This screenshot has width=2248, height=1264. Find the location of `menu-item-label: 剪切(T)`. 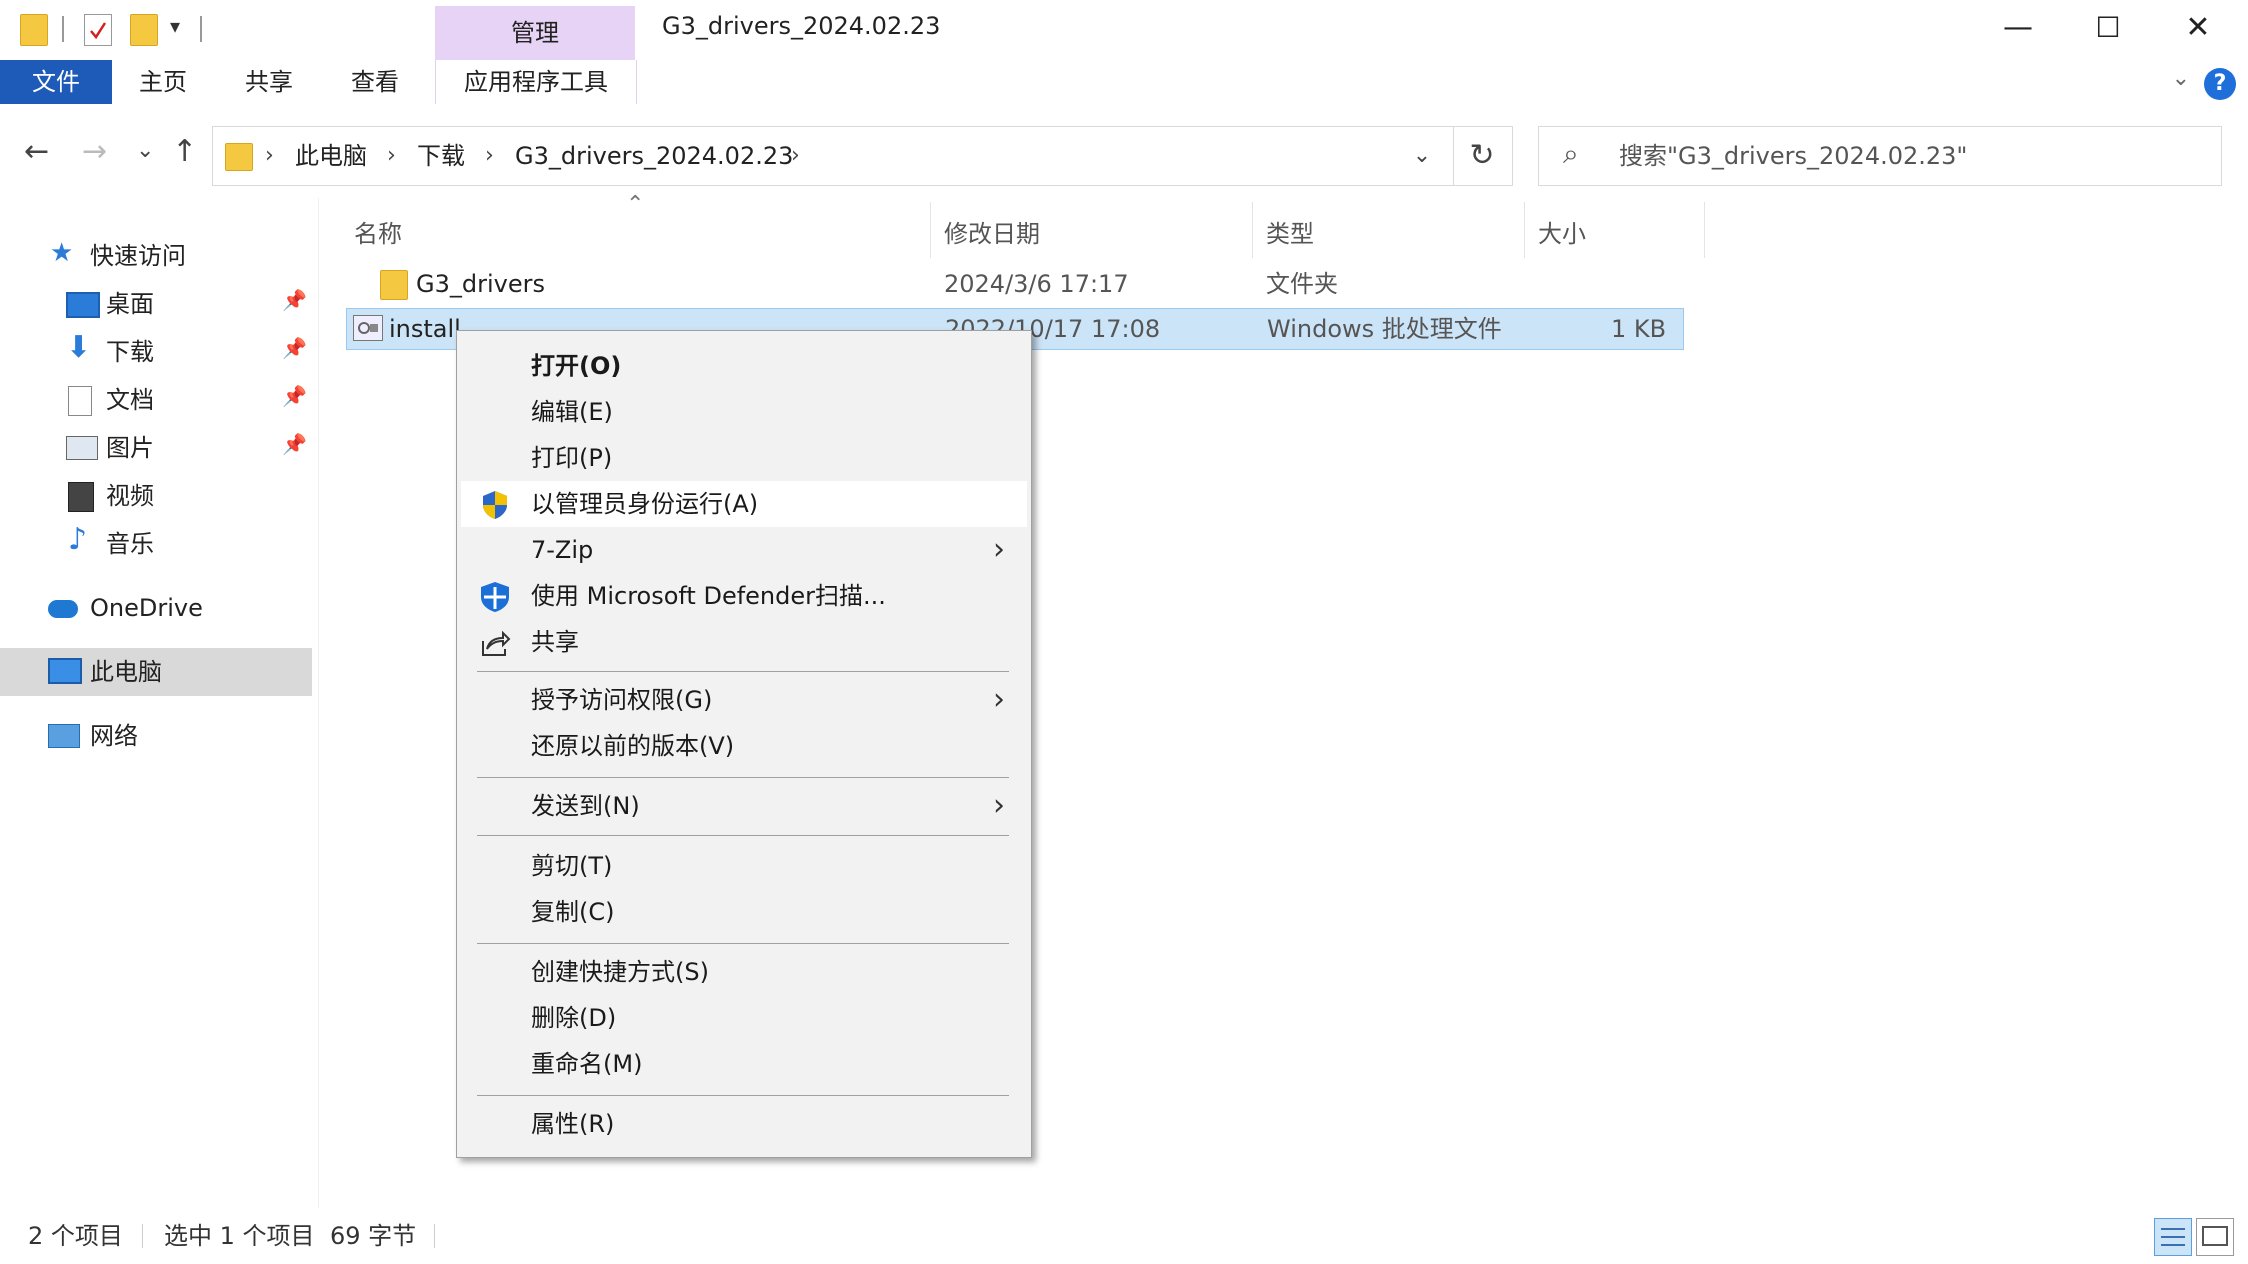

menu-item-label: 剪切(T) is located at coordinates (572, 866).